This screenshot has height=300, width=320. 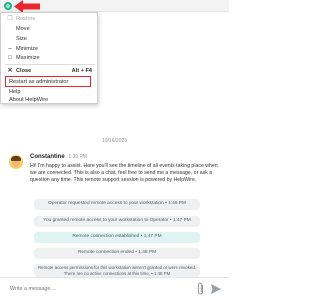 What do you see at coordinates (50, 39) in the screenshot?
I see `menu-item-size: Size` at bounding box center [50, 39].